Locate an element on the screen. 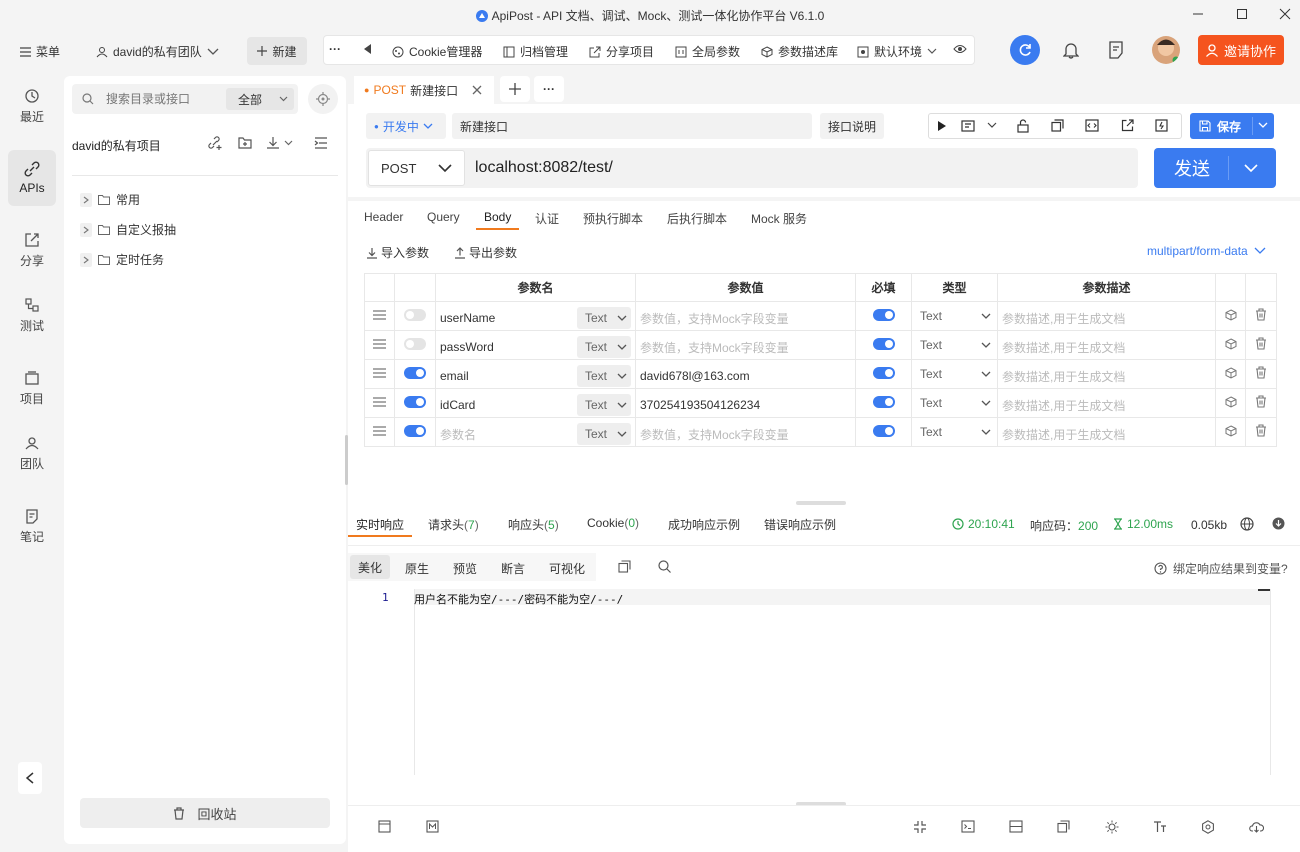 This screenshot has height=852, width=1300. maximize-button is located at coordinates (1242, 14).